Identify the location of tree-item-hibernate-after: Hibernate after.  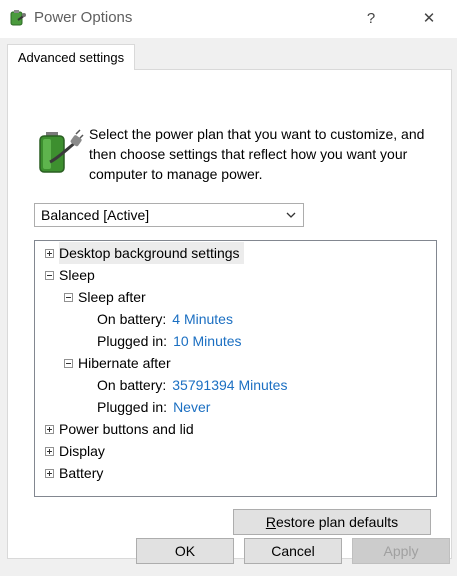
(124, 363).